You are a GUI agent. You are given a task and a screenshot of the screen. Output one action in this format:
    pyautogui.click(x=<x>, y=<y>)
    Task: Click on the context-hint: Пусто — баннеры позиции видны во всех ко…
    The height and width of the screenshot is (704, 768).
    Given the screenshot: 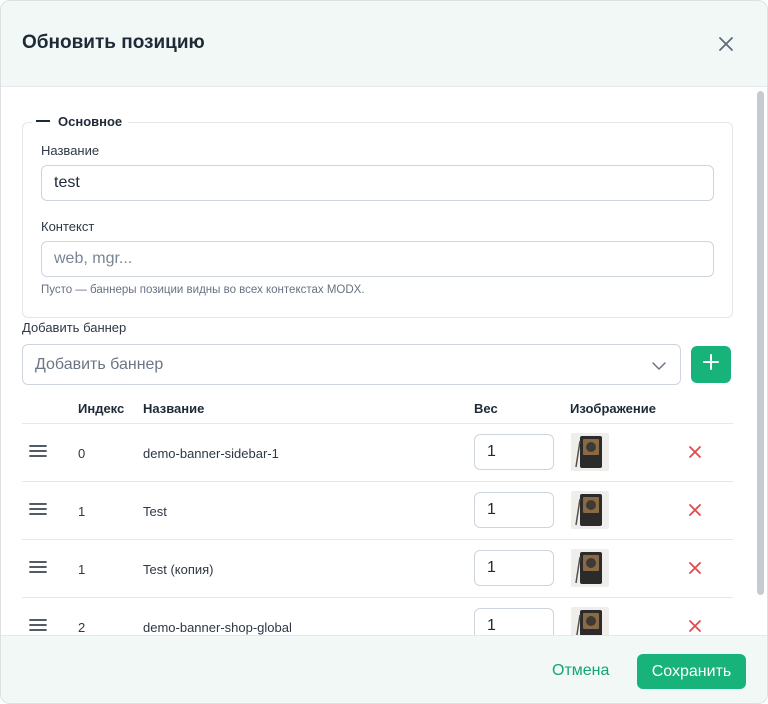 What is the action you would take?
    pyautogui.click(x=203, y=290)
    